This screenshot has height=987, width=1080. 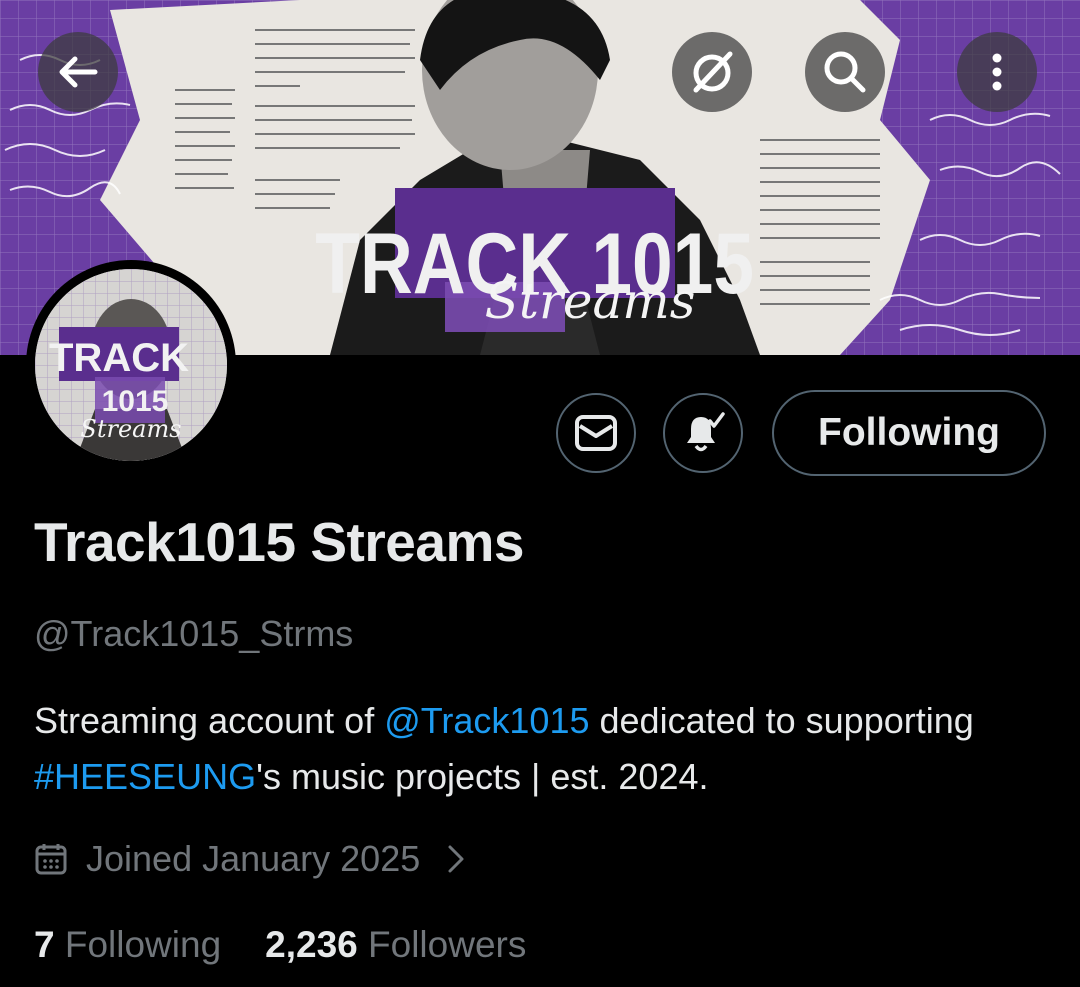 What do you see at coordinates (486, 720) in the screenshot?
I see `bio-mention-link: @Track1015` at bounding box center [486, 720].